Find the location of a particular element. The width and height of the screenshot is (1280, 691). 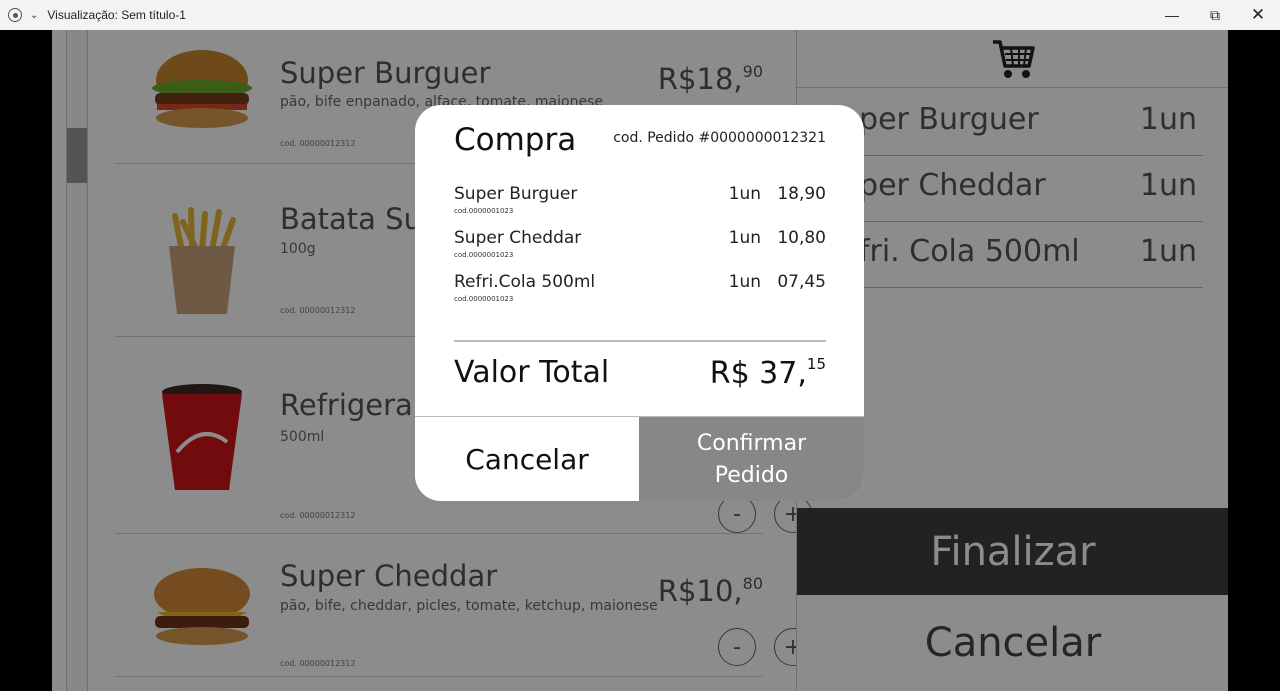

order-line-name: Super Cheddar is located at coordinates (518, 238).